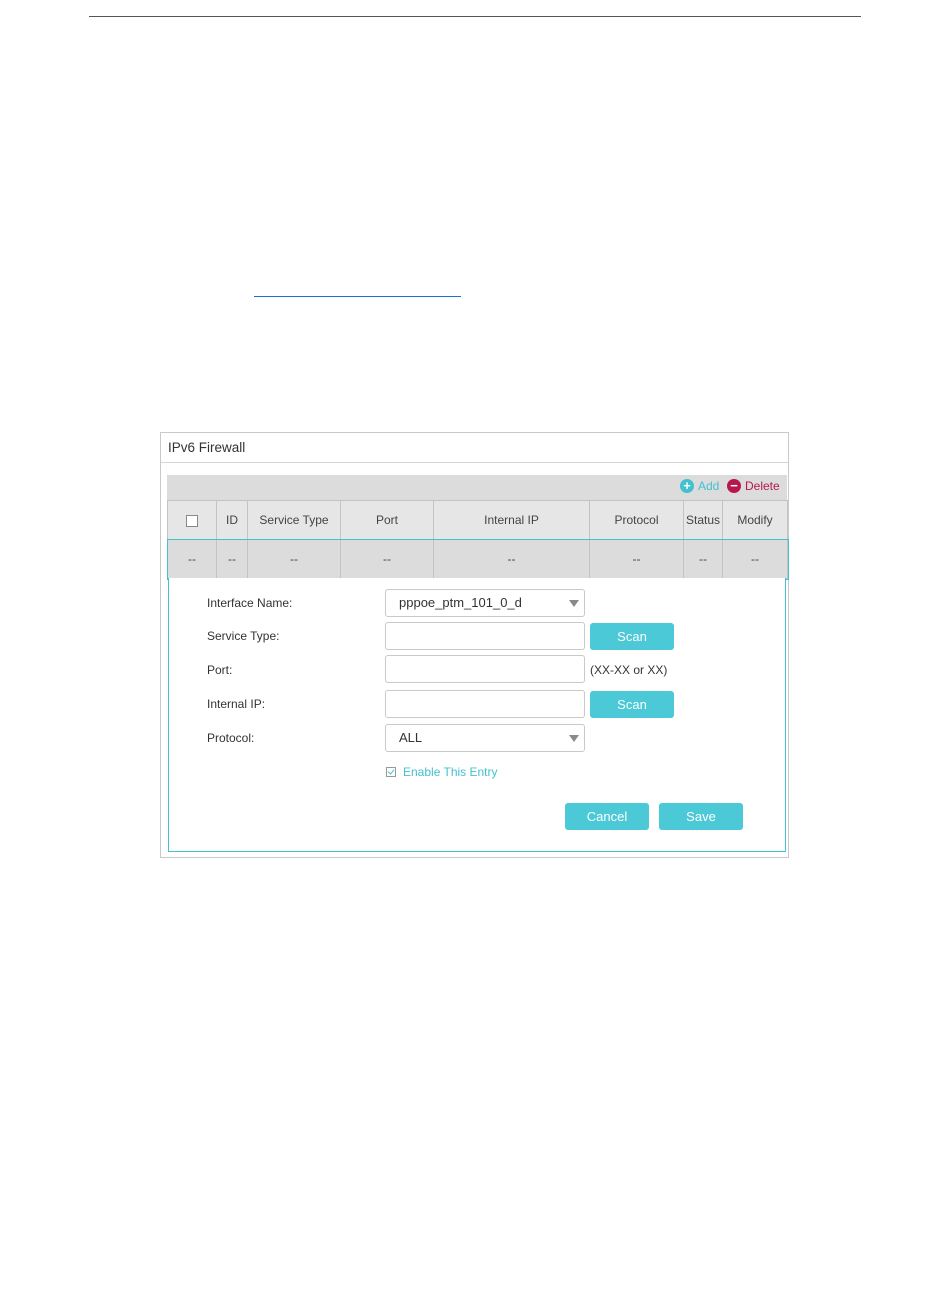  What do you see at coordinates (231, 738) in the screenshot?
I see `protocol-label: Protocol:` at bounding box center [231, 738].